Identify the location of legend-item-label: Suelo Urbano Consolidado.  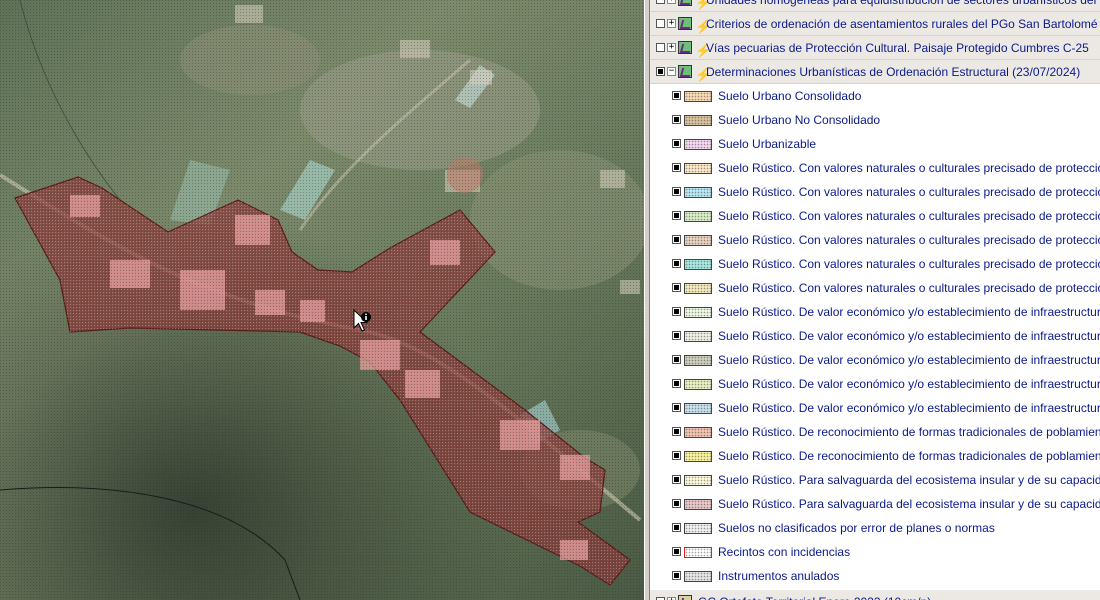
(790, 96).